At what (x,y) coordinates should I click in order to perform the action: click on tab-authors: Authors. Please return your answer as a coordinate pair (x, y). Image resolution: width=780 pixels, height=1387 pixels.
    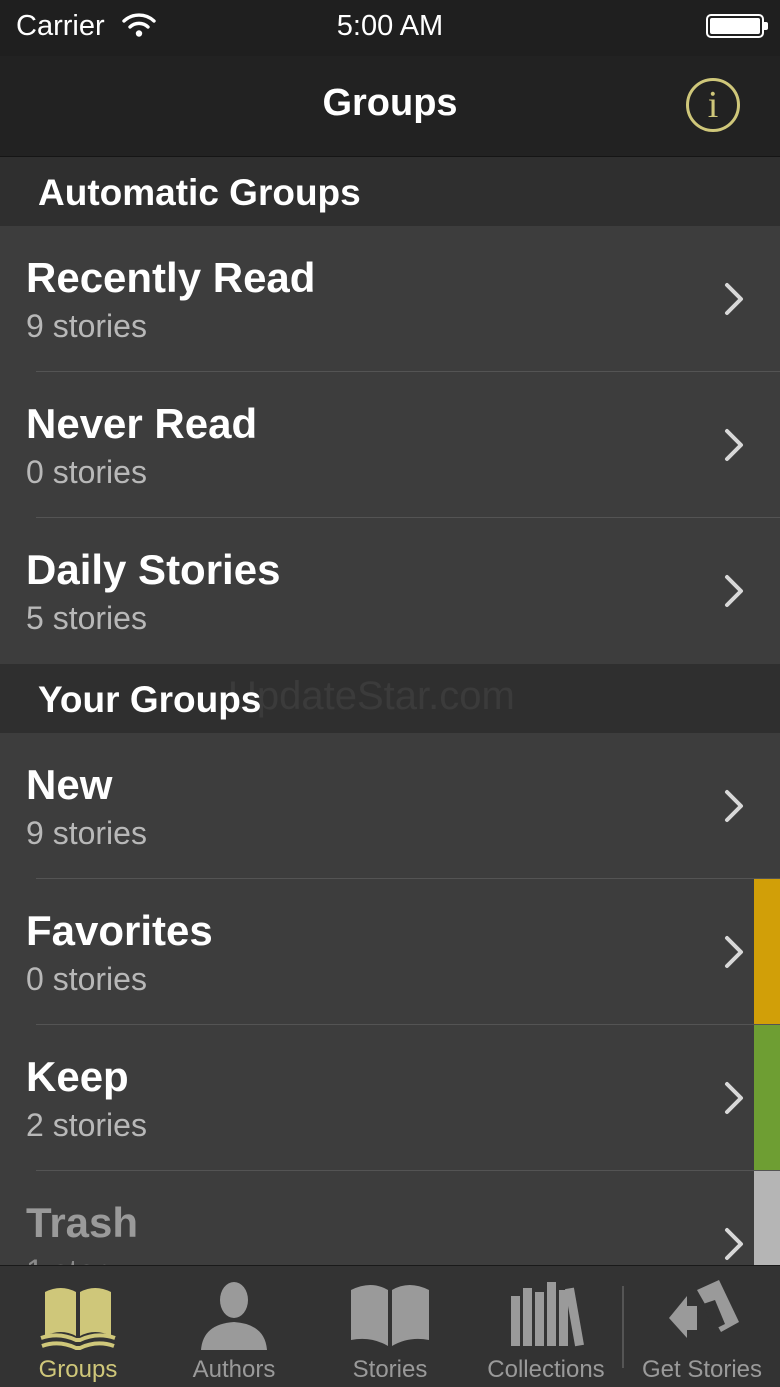
    Looking at the image, I should click on (234, 1326).